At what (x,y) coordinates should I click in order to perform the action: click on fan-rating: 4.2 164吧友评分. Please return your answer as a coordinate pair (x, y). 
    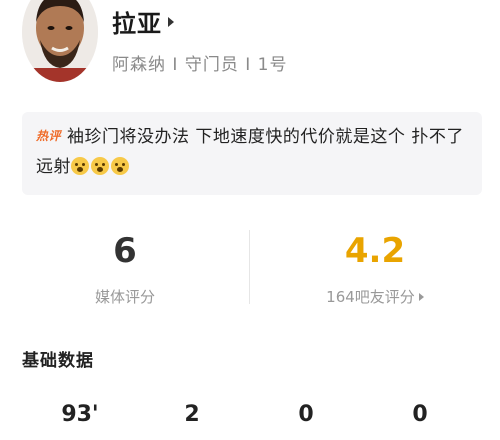
    Looking at the image, I should click on (375, 264).